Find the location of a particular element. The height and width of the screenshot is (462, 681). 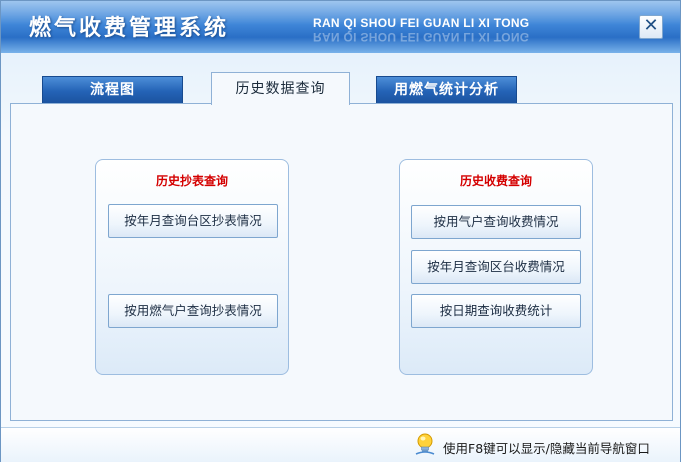

group-title-meter-history: 历史抄表查询 is located at coordinates (191, 181).